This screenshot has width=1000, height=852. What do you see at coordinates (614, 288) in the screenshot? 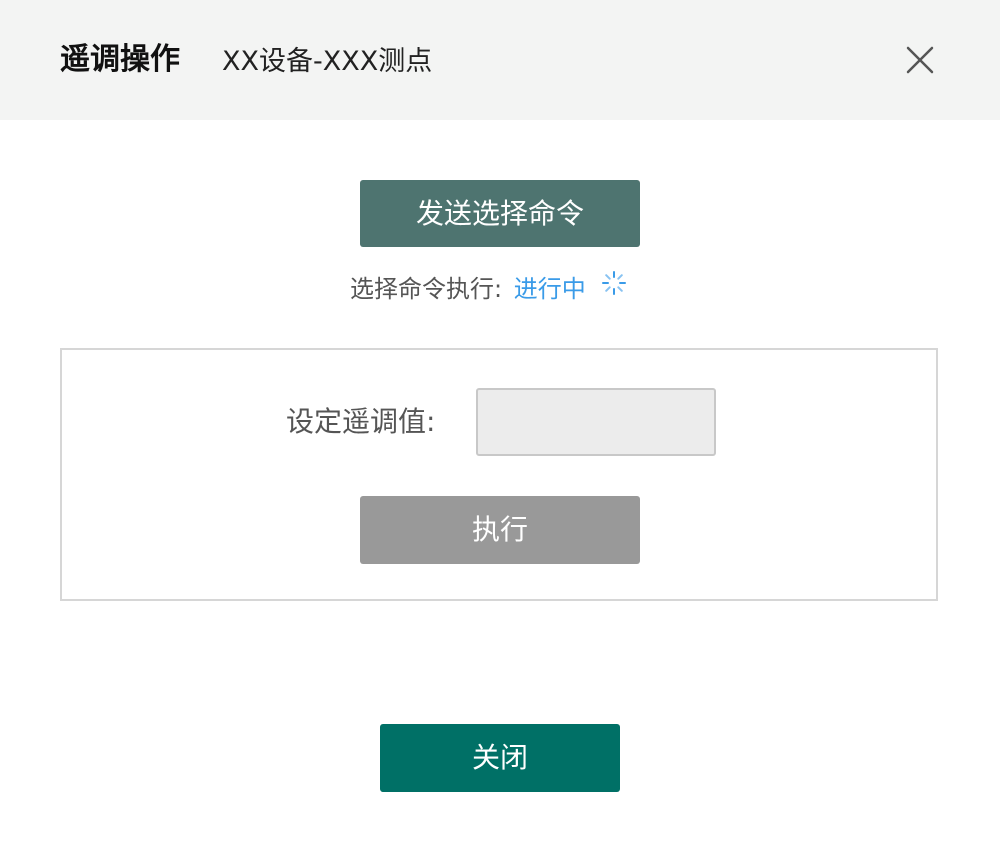
I see `loading-spinner-icon` at bounding box center [614, 288].